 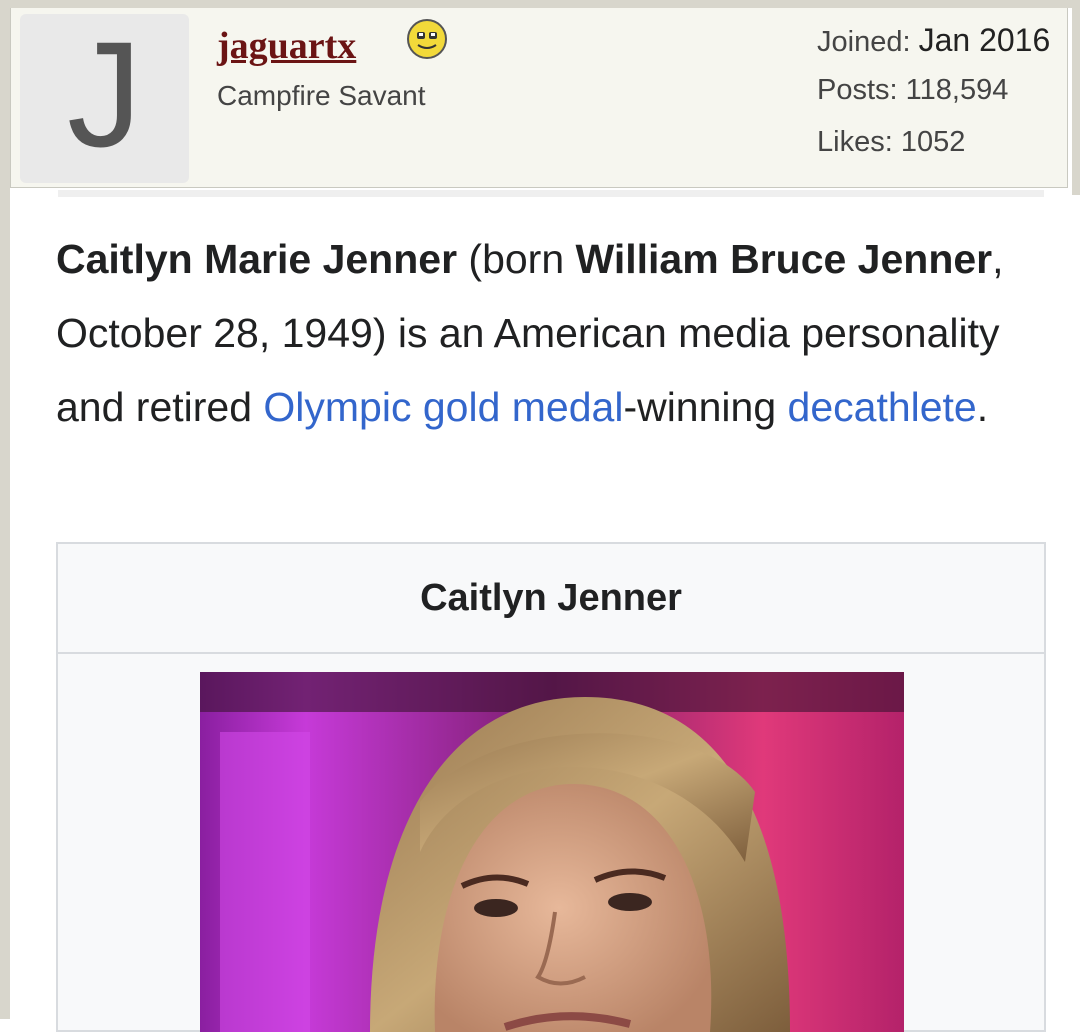 What do you see at coordinates (784, 259) in the screenshot?
I see `birth-name: William Bruce Jenner` at bounding box center [784, 259].